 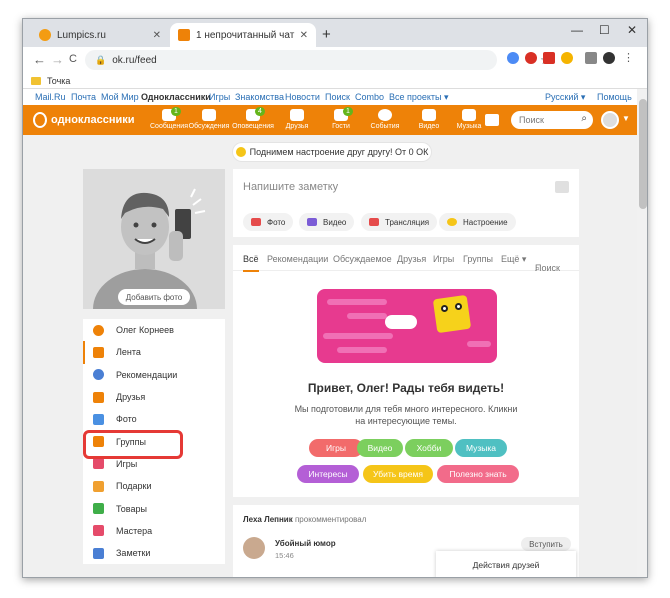 What do you see at coordinates (642, 333) in the screenshot?
I see `page-scrollbar` at bounding box center [642, 333].